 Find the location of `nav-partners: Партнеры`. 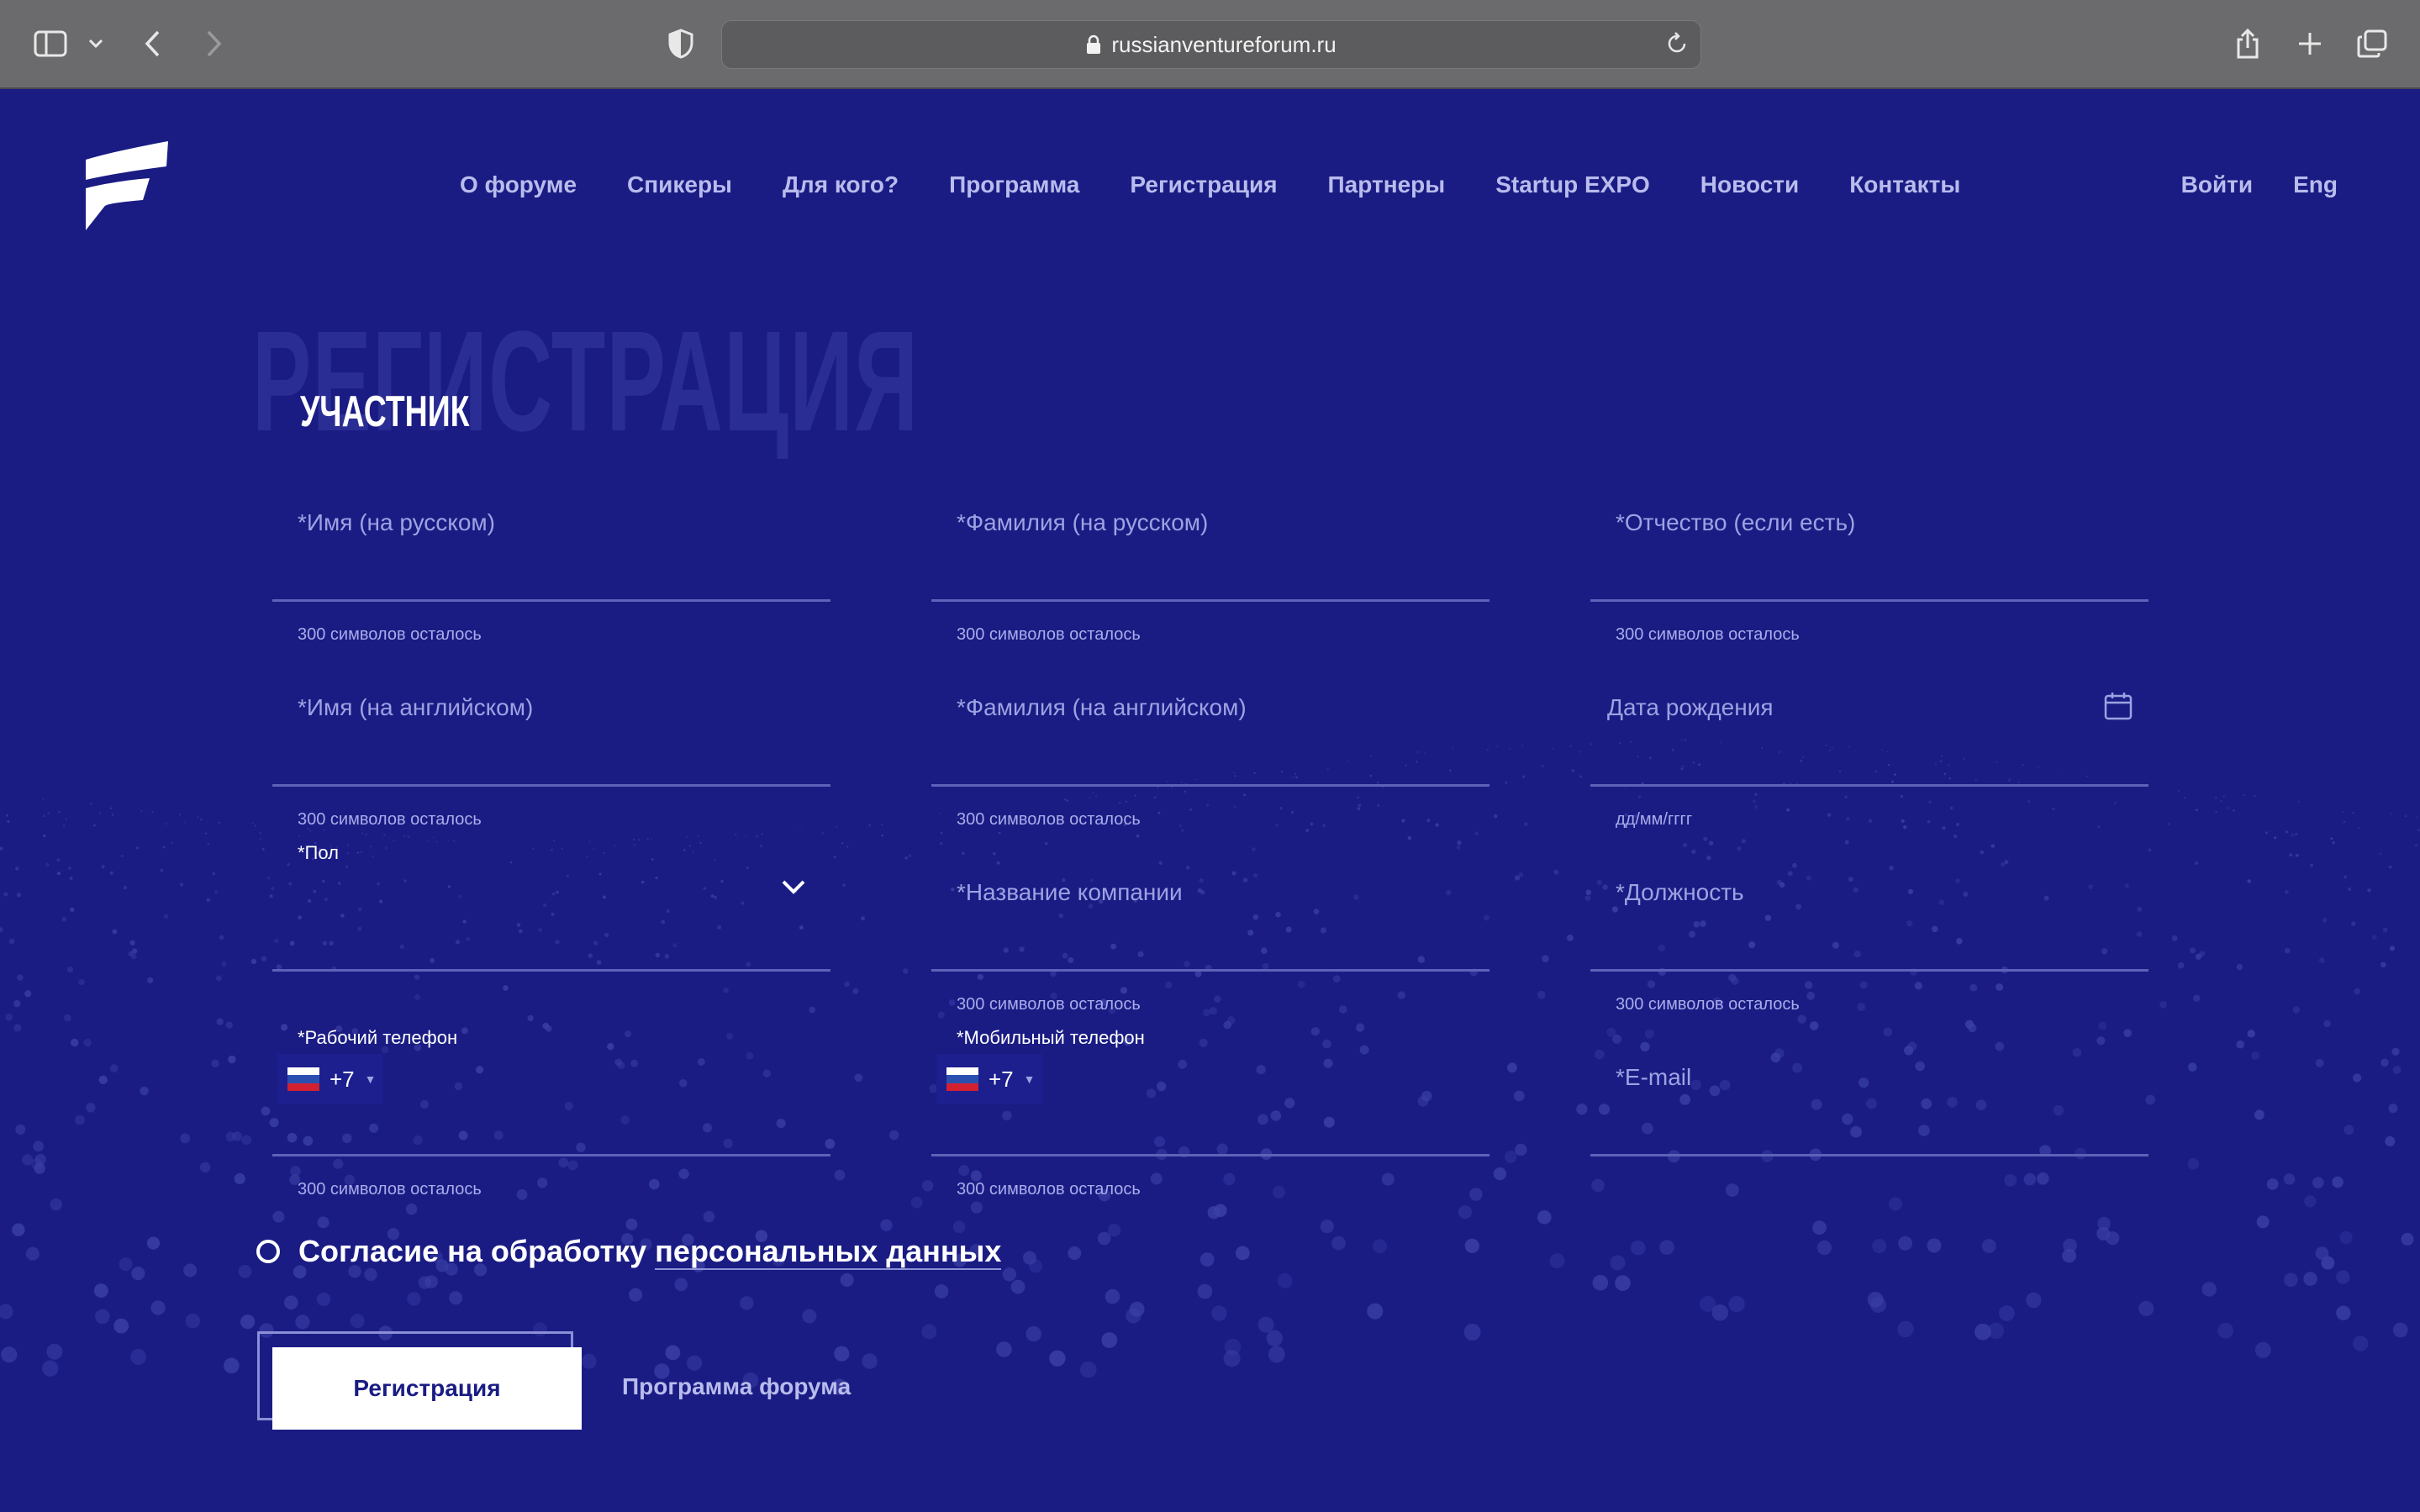

nav-partners: Партнеры is located at coordinates (1387, 184).